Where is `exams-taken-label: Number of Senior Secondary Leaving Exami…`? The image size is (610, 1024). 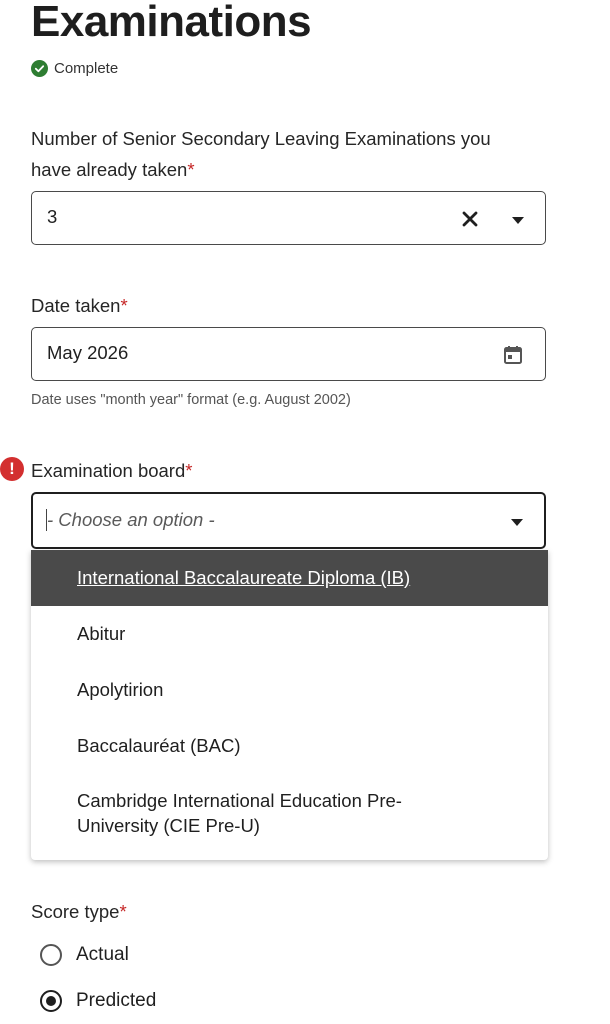 exams-taken-label: Number of Senior Secondary Leaving Exami… is located at coordinates (261, 154).